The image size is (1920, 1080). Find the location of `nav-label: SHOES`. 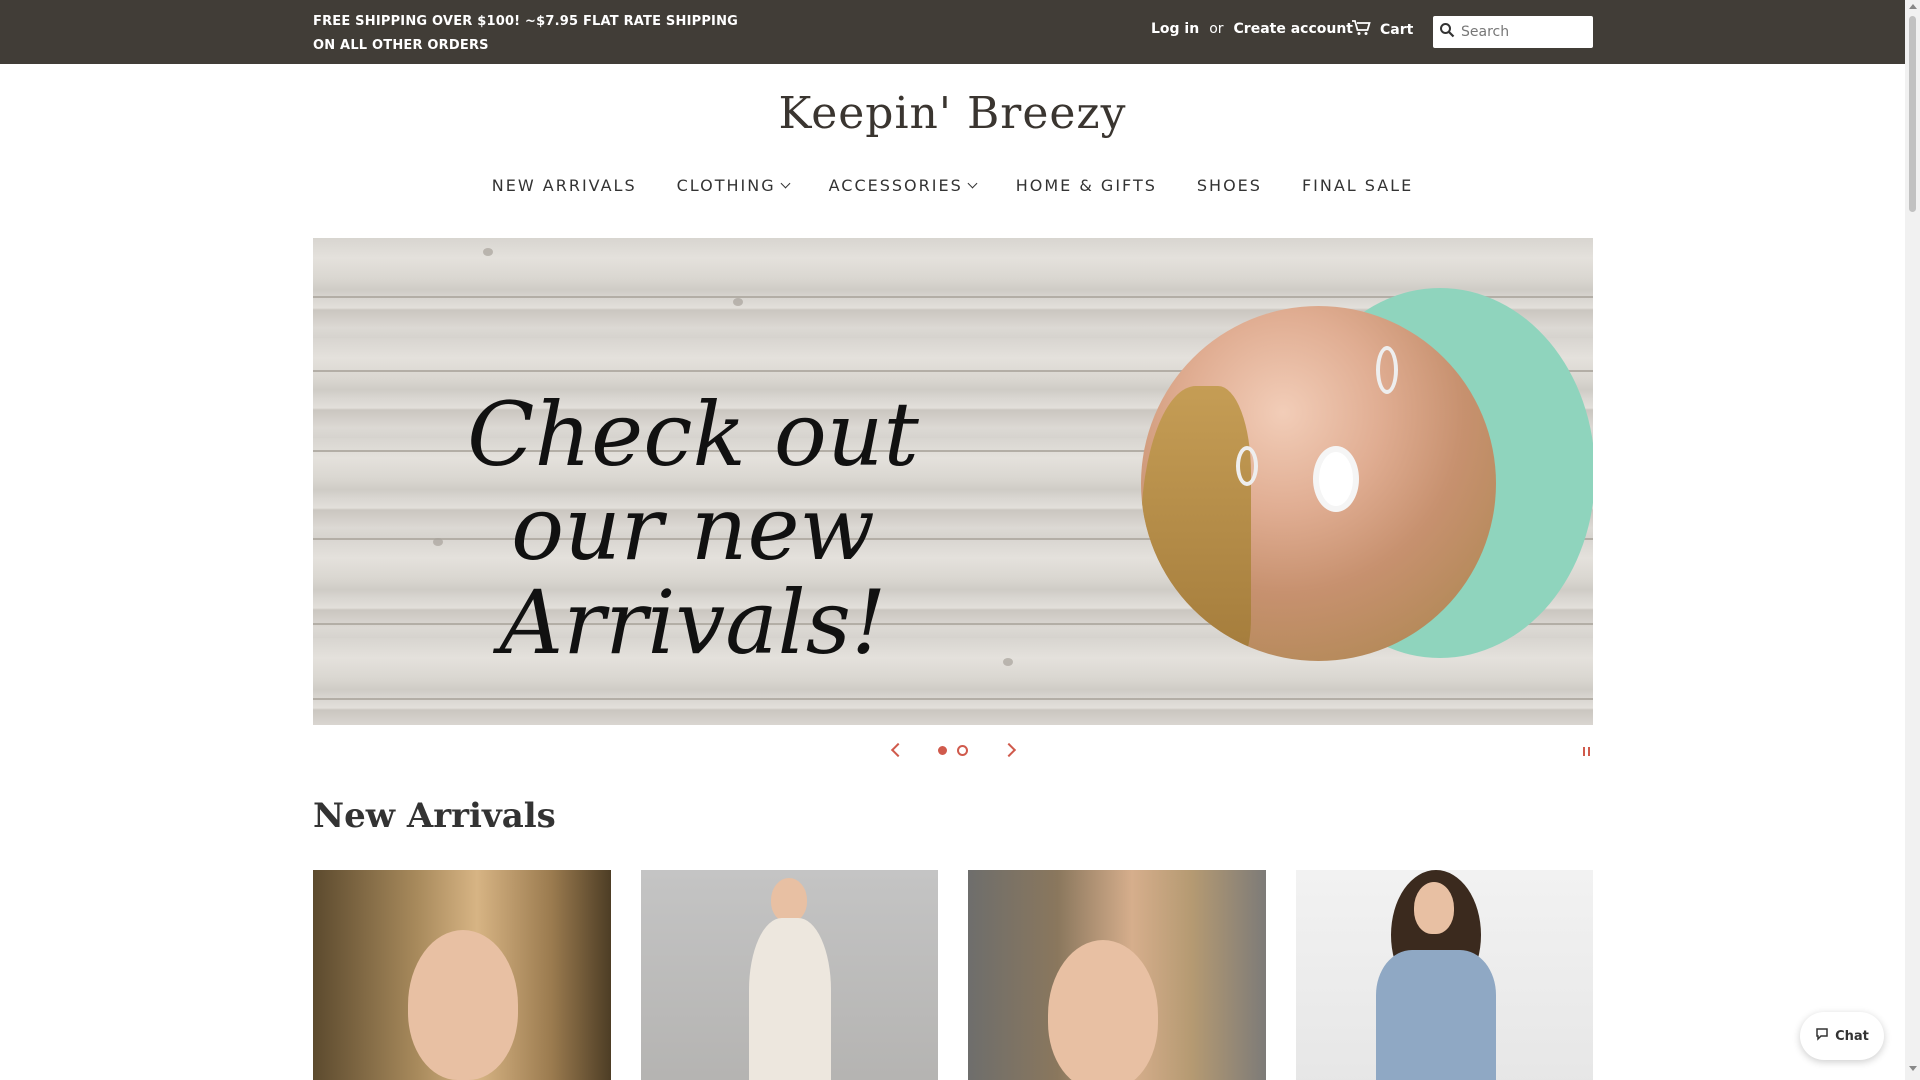

nav-label: SHOES is located at coordinates (1229, 185).